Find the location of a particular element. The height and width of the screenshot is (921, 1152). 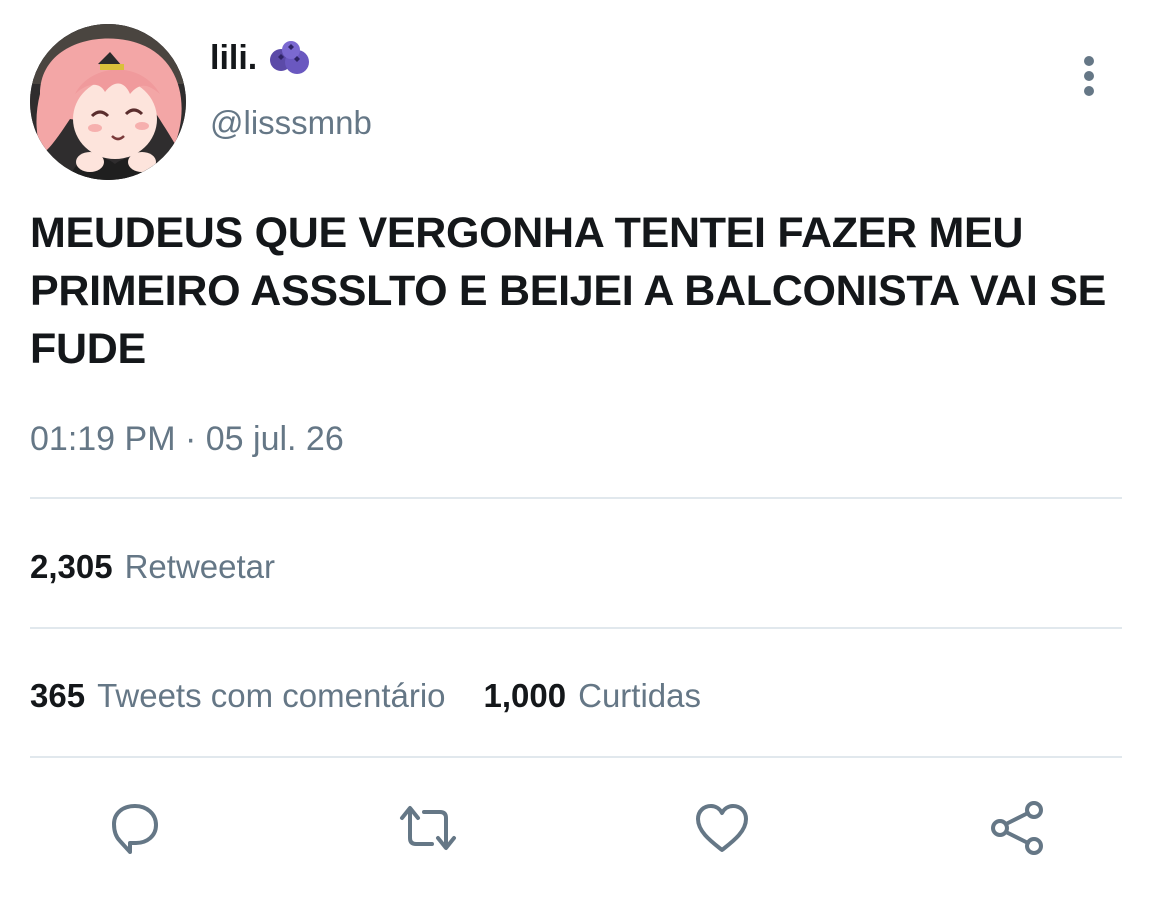

reply-button is located at coordinates (134, 828).